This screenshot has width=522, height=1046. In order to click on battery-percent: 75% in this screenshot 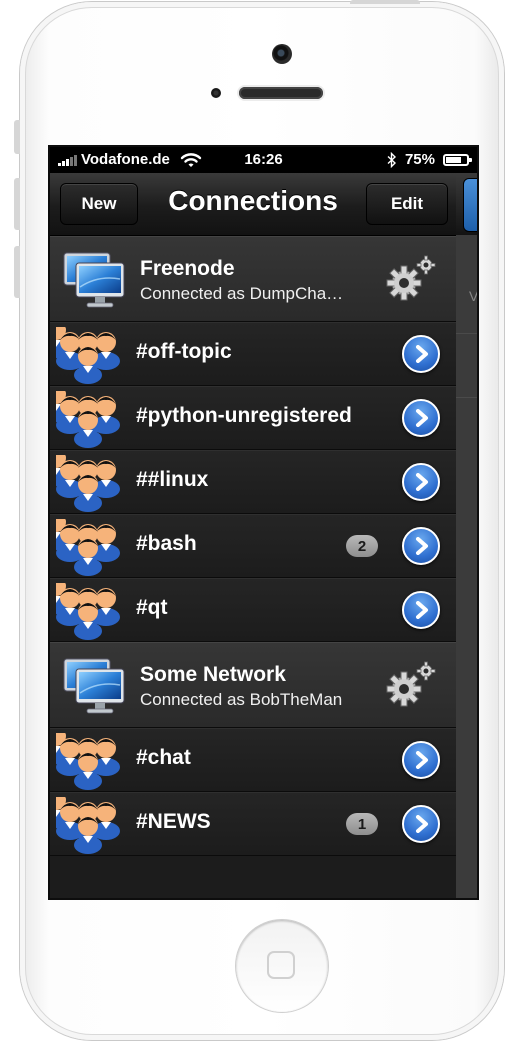, I will do `click(419, 159)`.